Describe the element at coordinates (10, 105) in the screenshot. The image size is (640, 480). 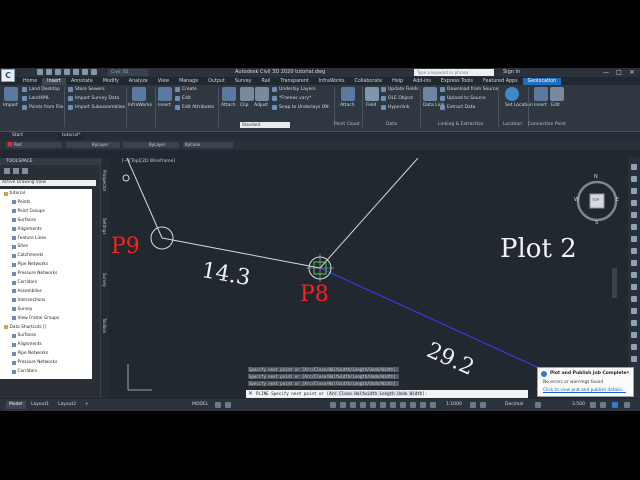
I see `import-button-label: Import` at that location.